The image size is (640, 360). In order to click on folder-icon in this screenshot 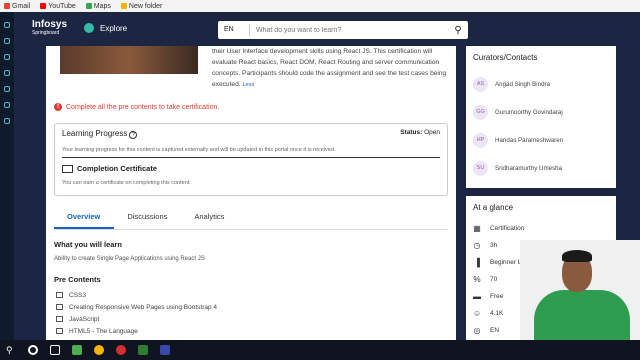, I will do `click(123, 6)`.